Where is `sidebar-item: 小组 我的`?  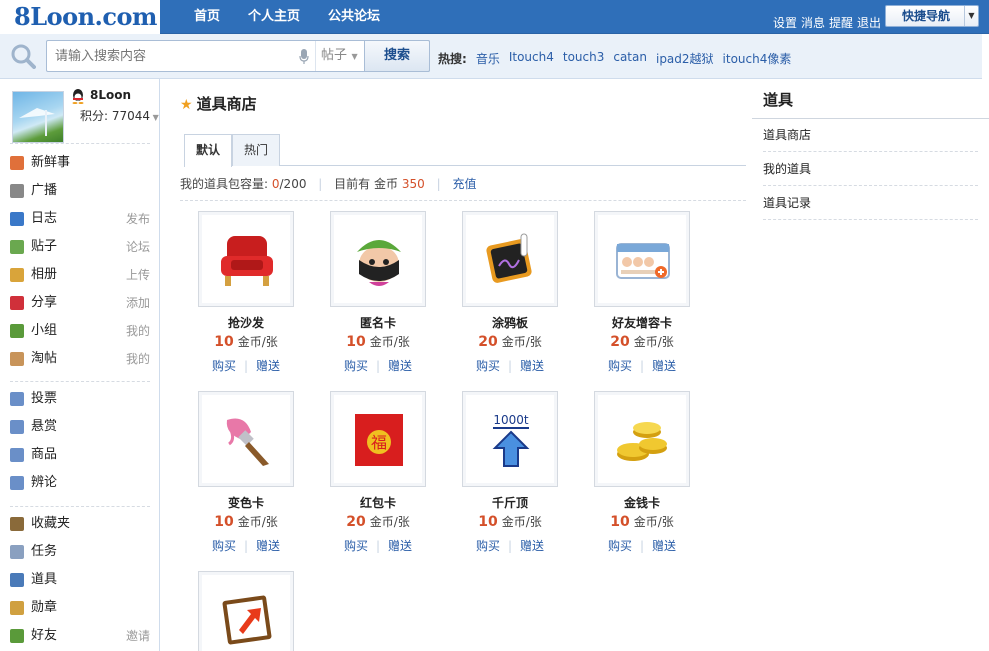 sidebar-item: 小组 我的 is located at coordinates (80, 331).